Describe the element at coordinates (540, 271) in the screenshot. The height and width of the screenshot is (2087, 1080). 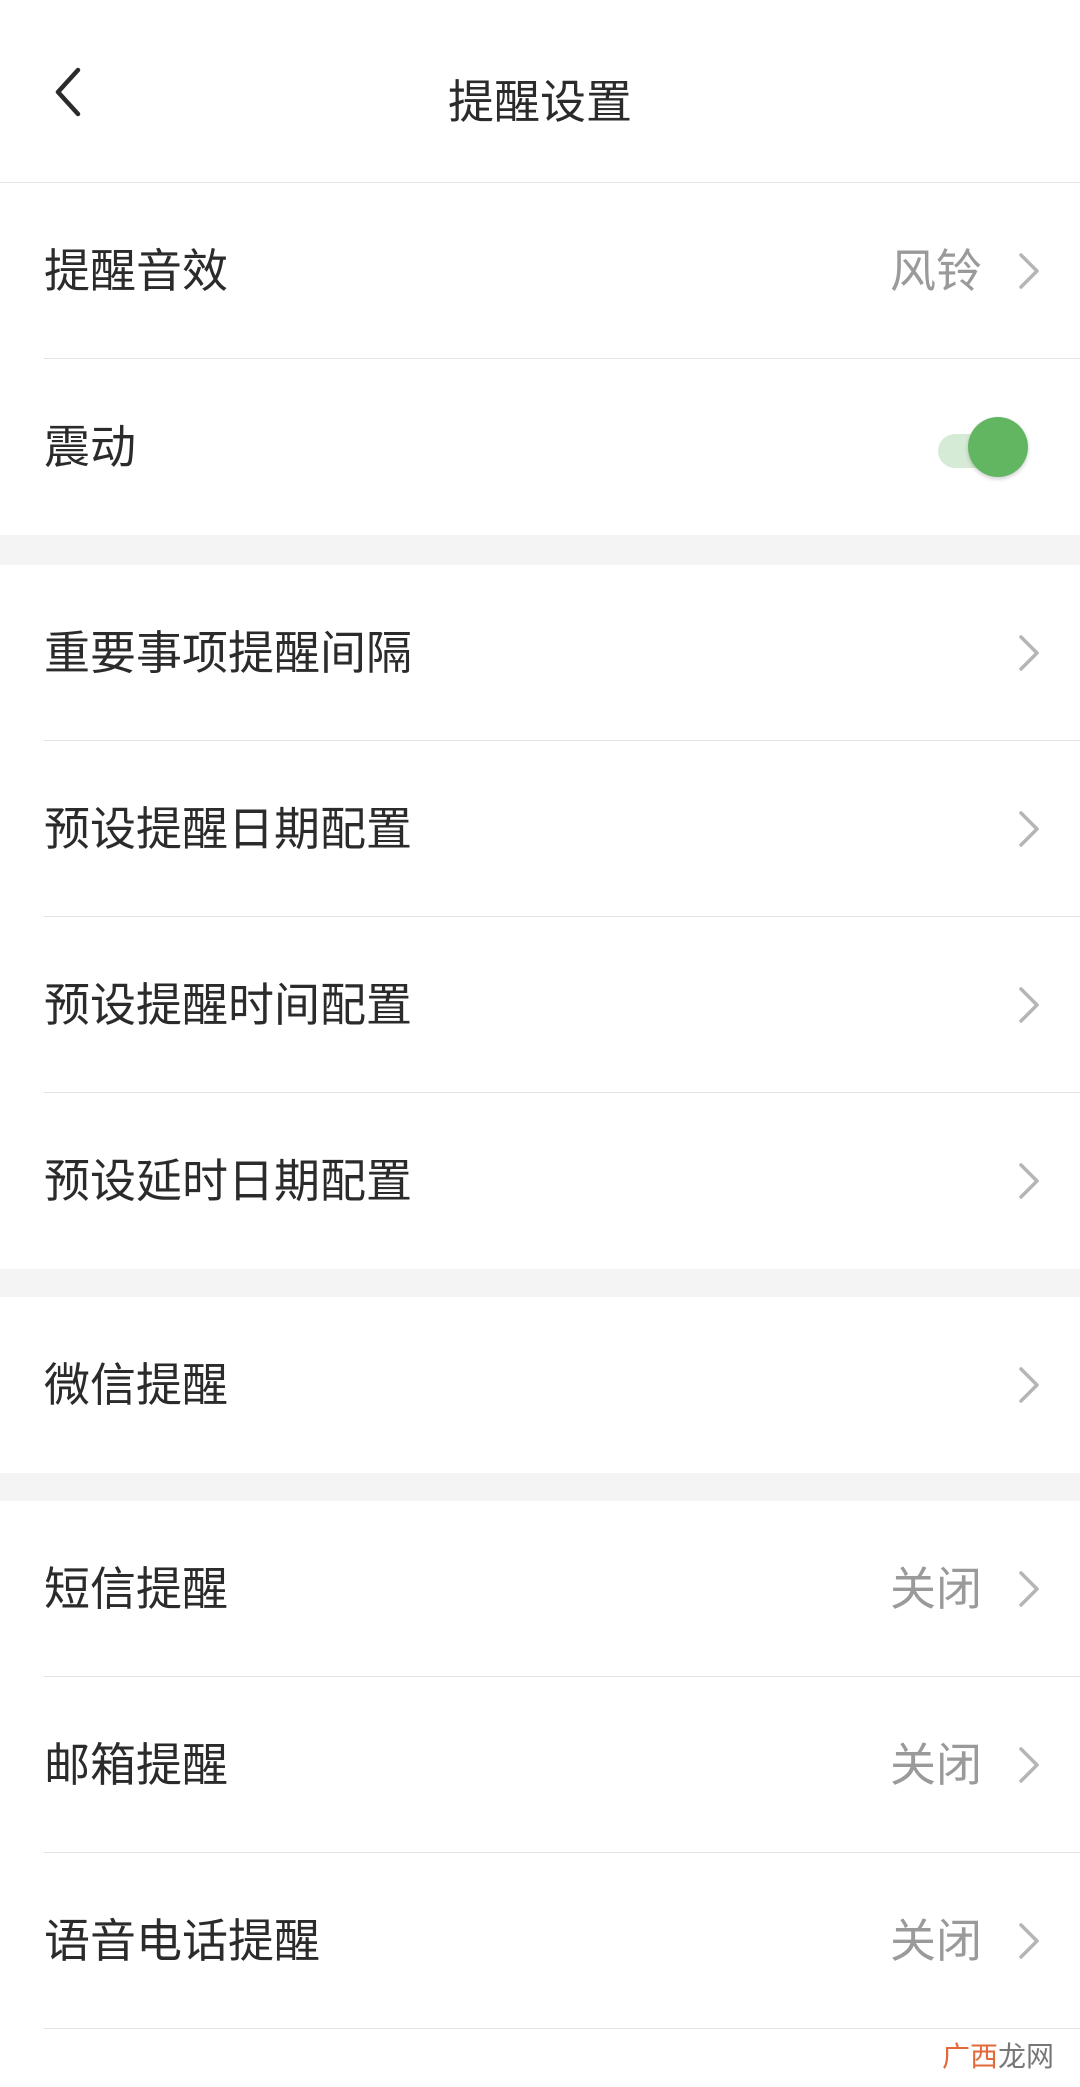
I see `row-sound: 提醒音效 风铃` at that location.